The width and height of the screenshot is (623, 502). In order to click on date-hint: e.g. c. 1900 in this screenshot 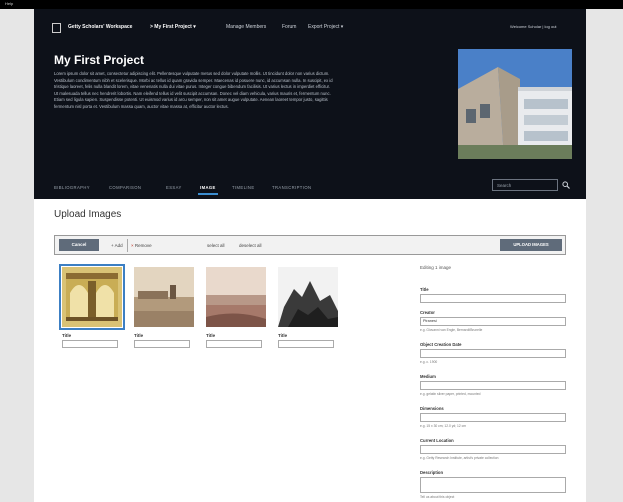, I will do `click(429, 362)`.